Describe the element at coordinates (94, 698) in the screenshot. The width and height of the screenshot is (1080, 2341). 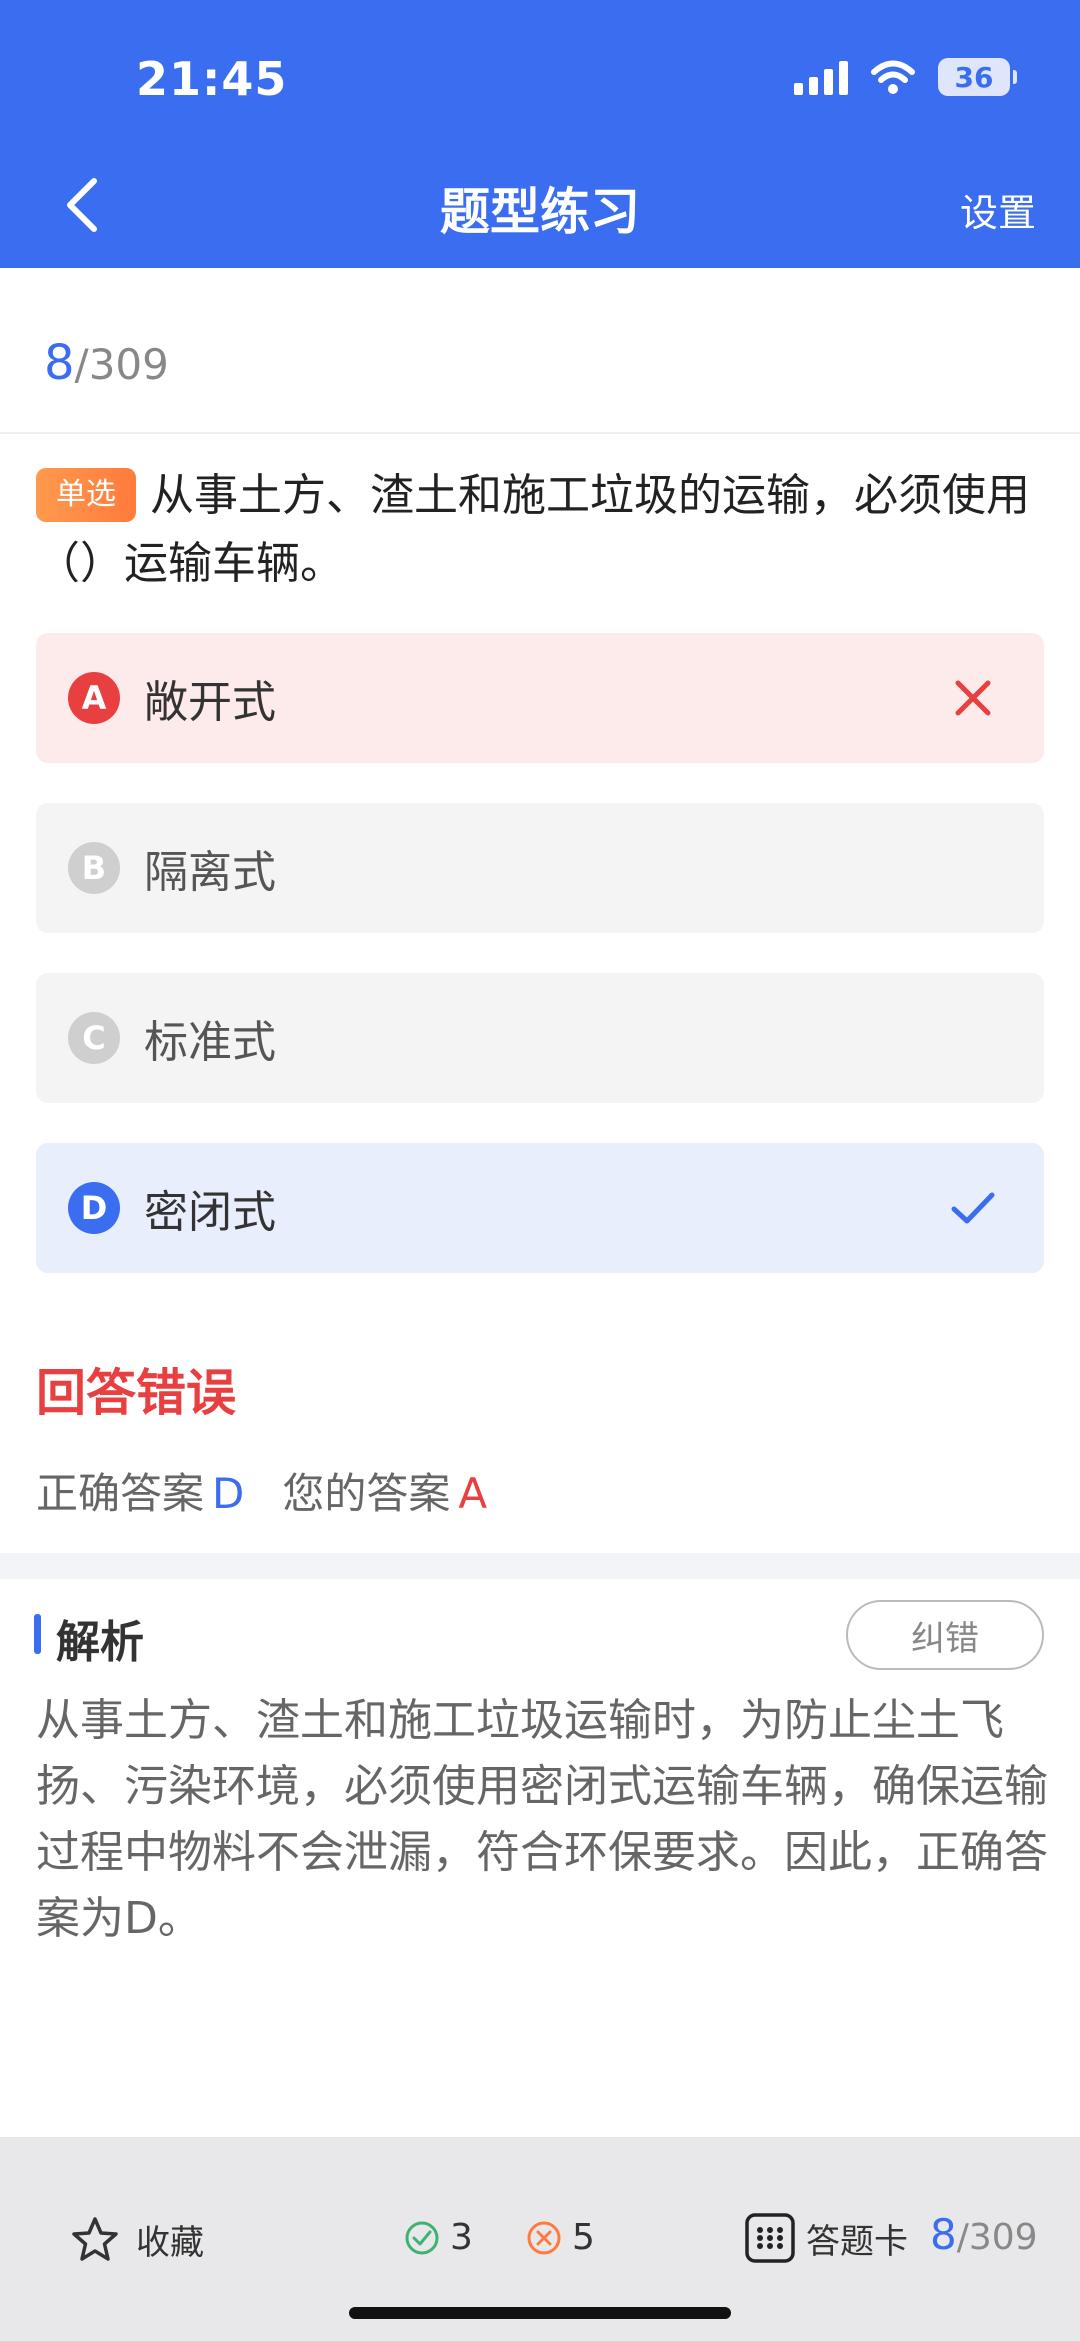
I see `option-letter: A` at that location.